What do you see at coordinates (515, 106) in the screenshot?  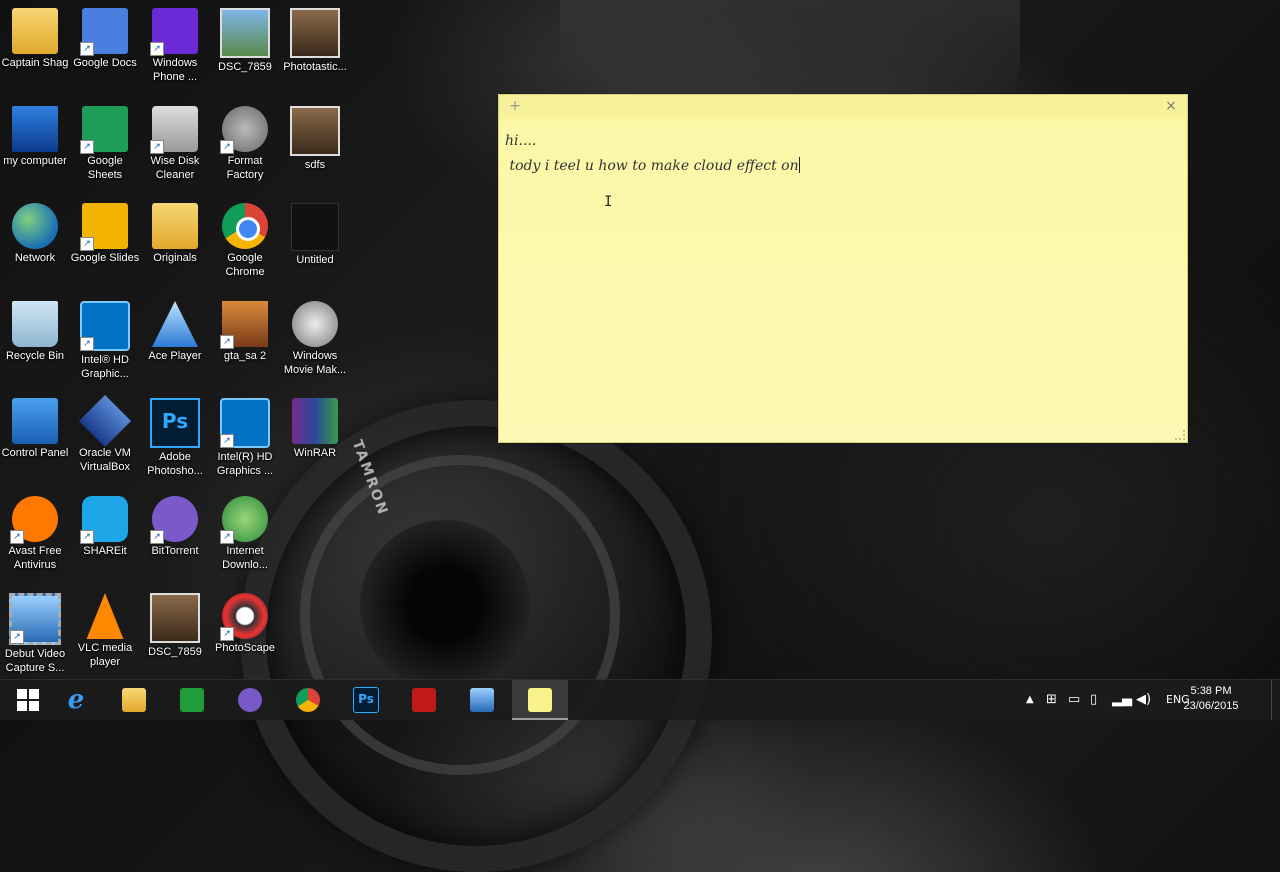 I see `add-note-icon: +` at bounding box center [515, 106].